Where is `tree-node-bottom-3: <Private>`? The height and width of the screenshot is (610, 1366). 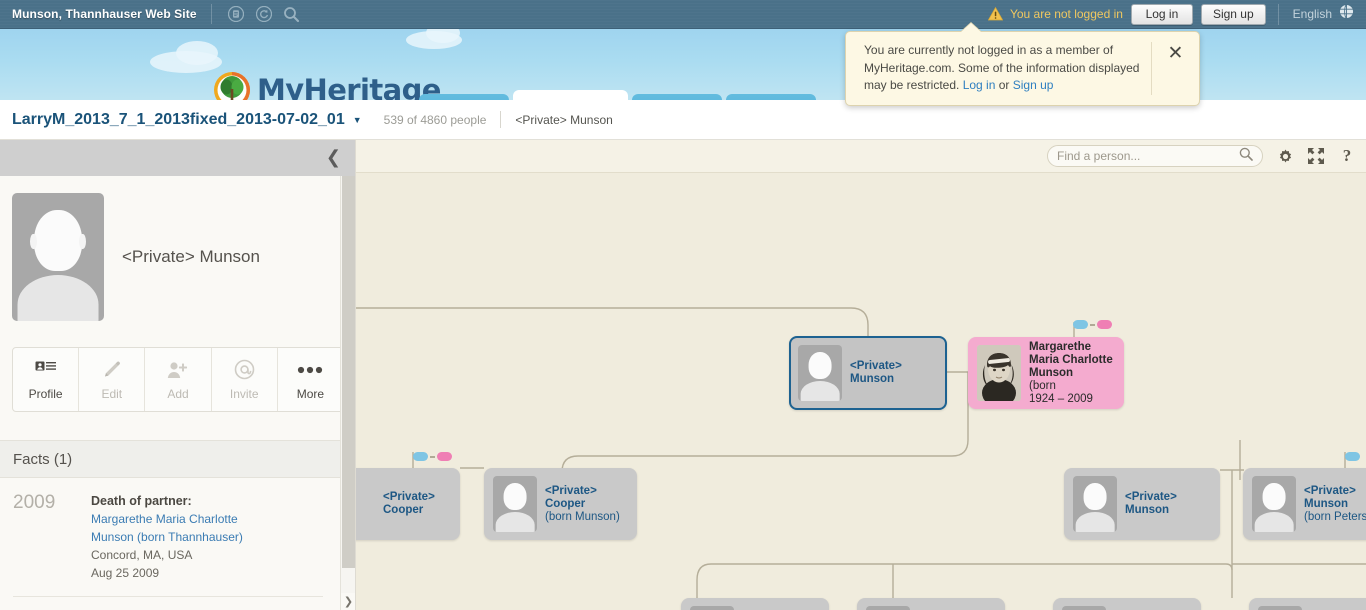
tree-node-bottom-3: <Private> is located at coordinates (1127, 604).